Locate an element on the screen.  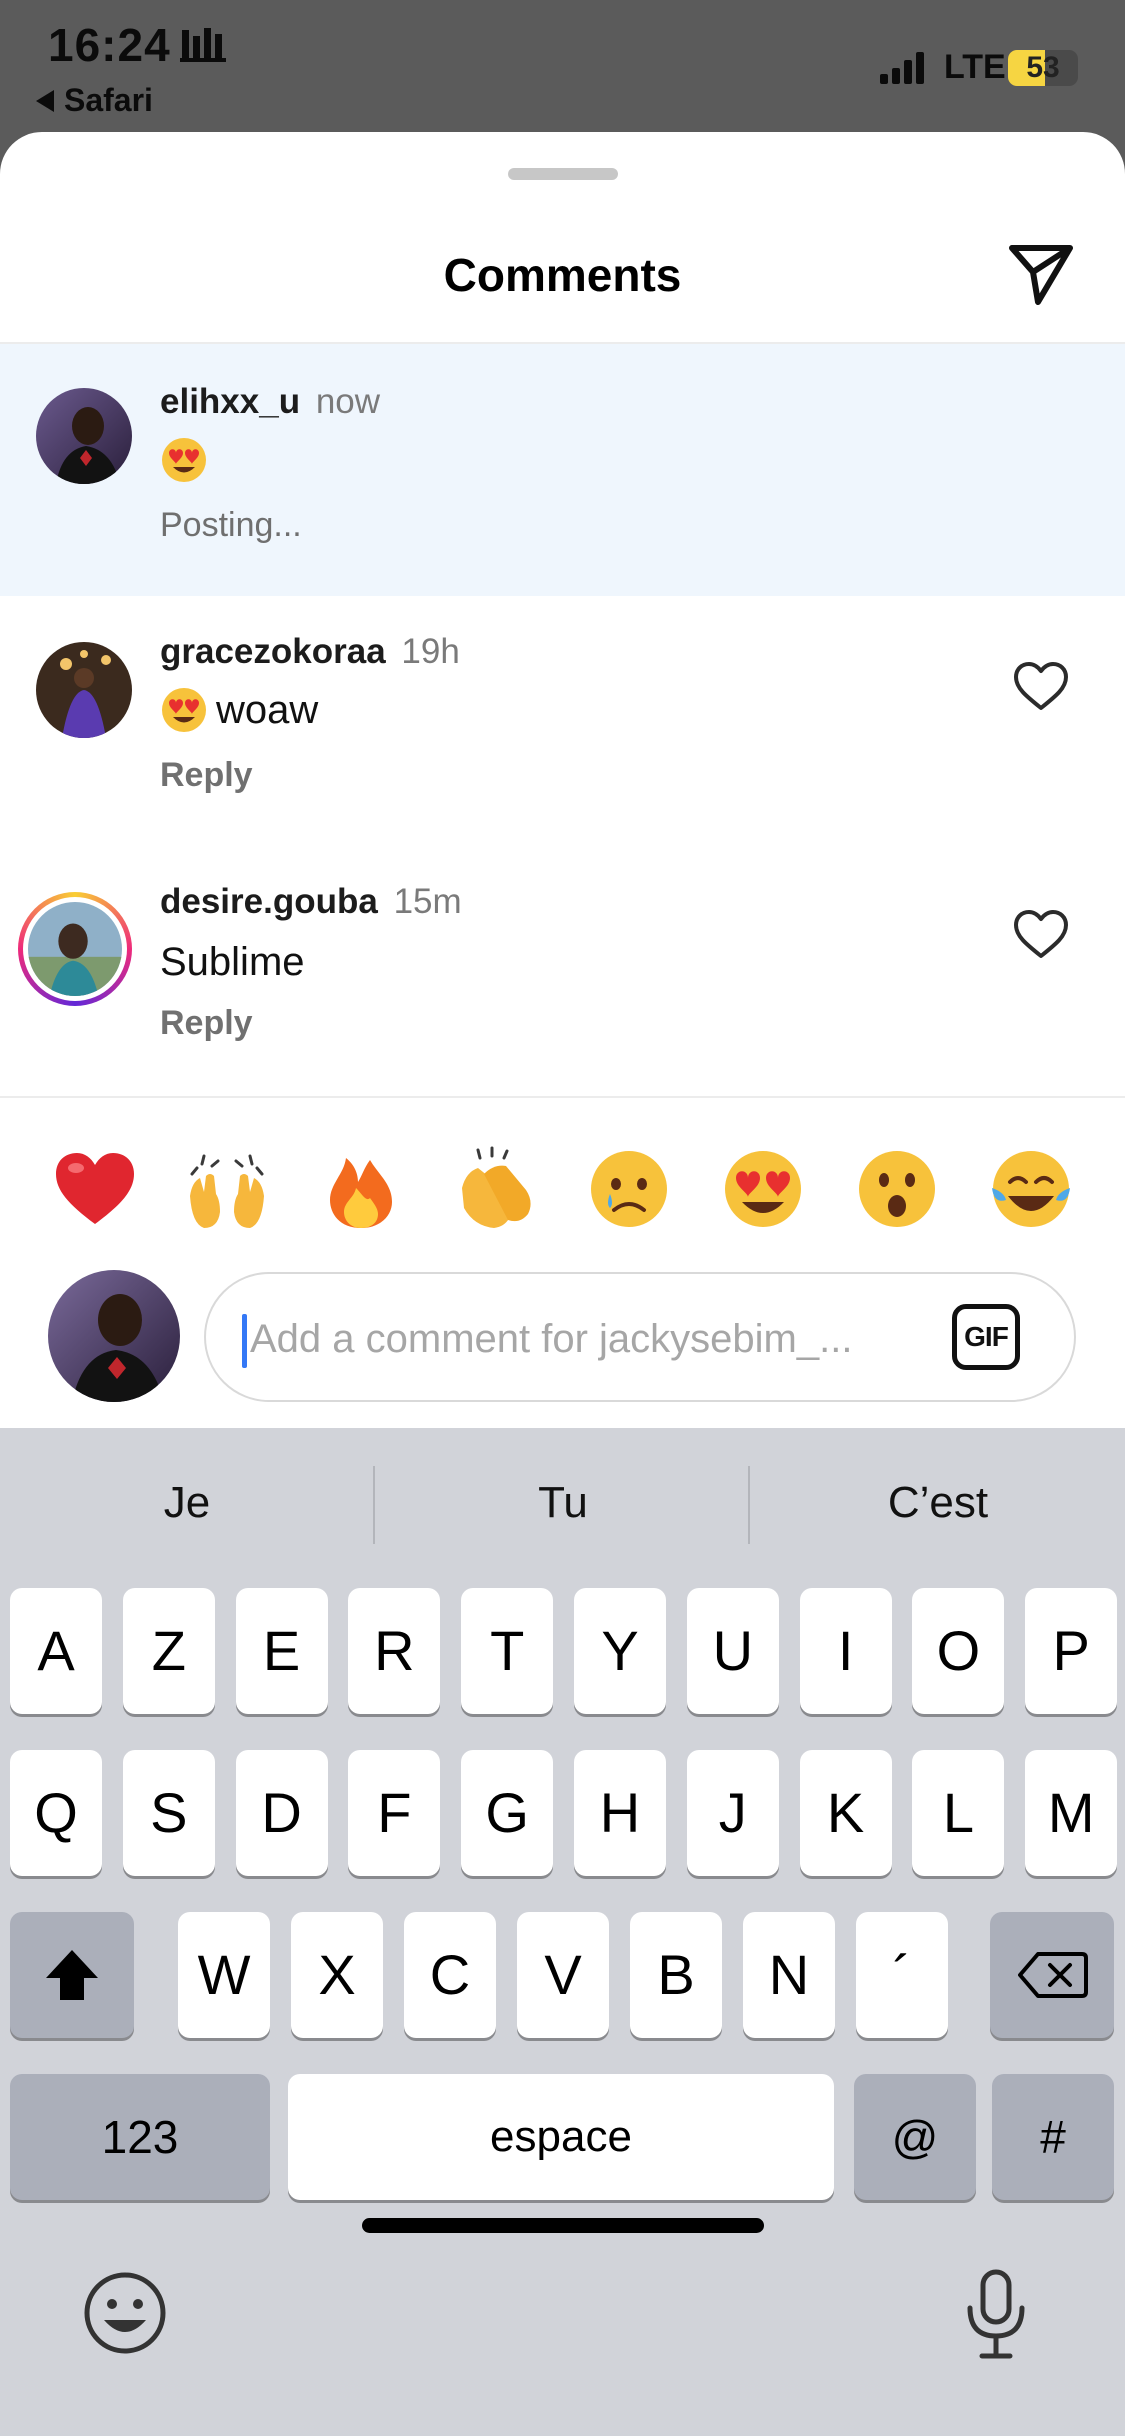
comment-input is located at coordinates (600, 1339).